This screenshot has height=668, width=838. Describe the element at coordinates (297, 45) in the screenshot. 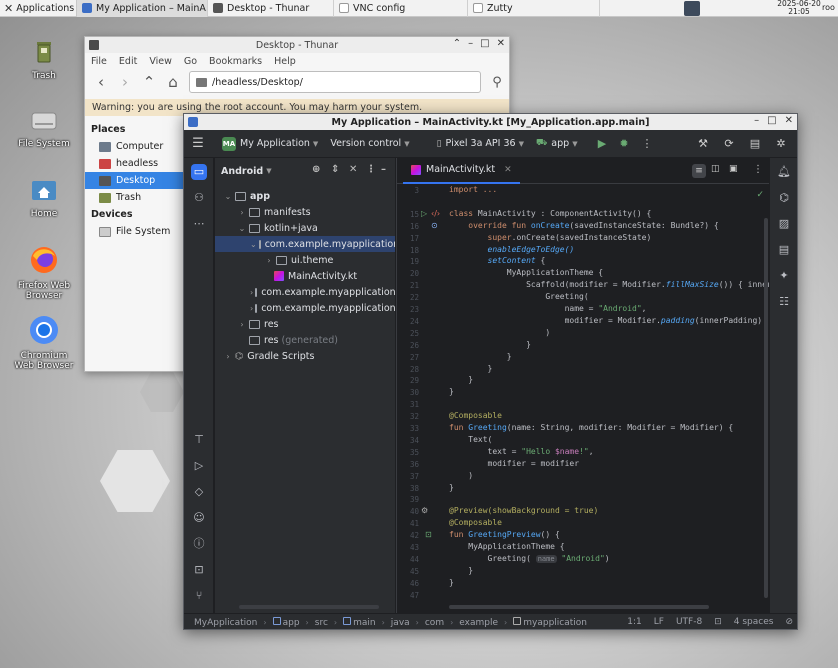

I see `thunar-titlebar: Desktop - Thunar ⌃ – □ ✕` at that location.